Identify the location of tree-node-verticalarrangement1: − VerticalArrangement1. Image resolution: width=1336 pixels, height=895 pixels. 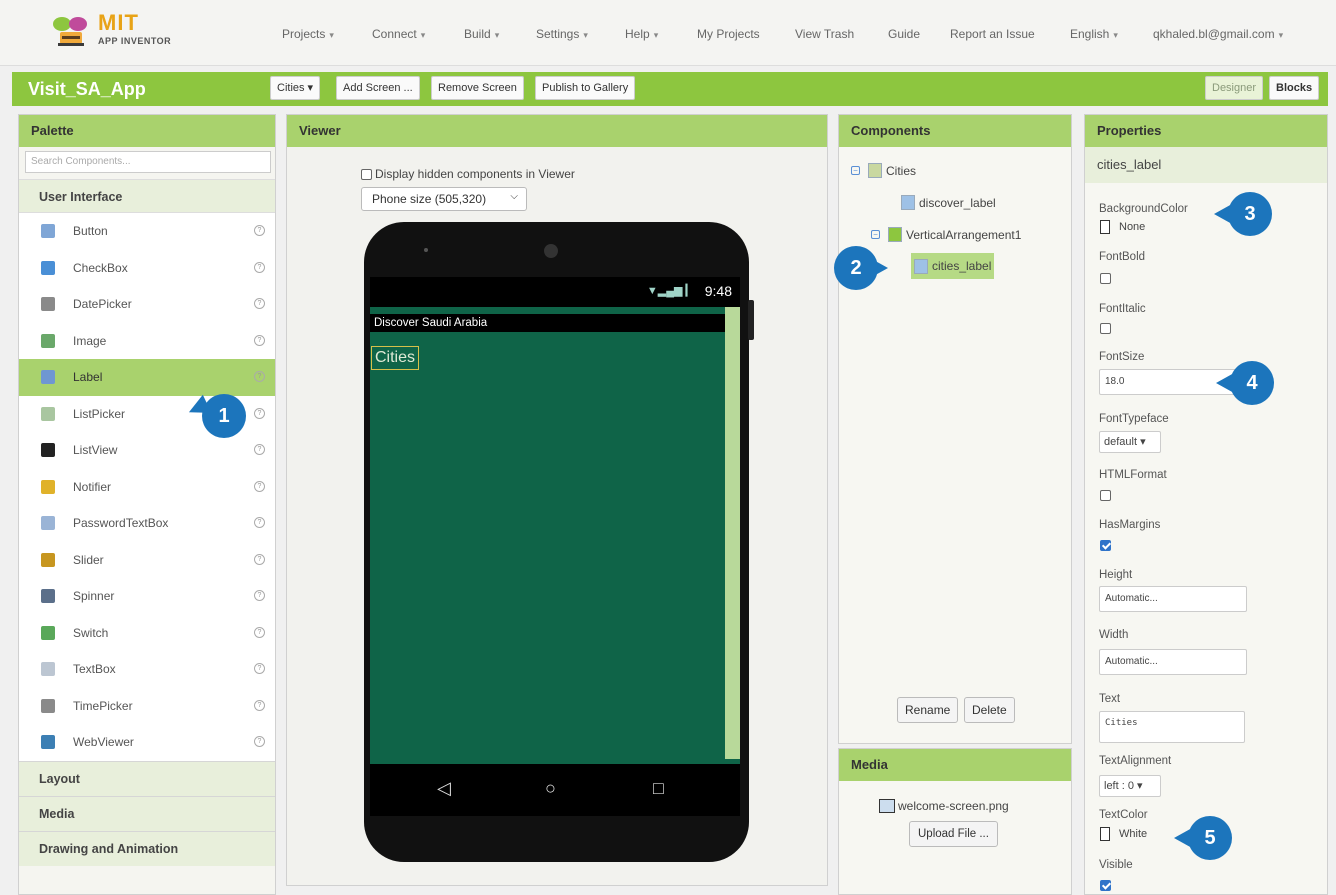
(946, 234).